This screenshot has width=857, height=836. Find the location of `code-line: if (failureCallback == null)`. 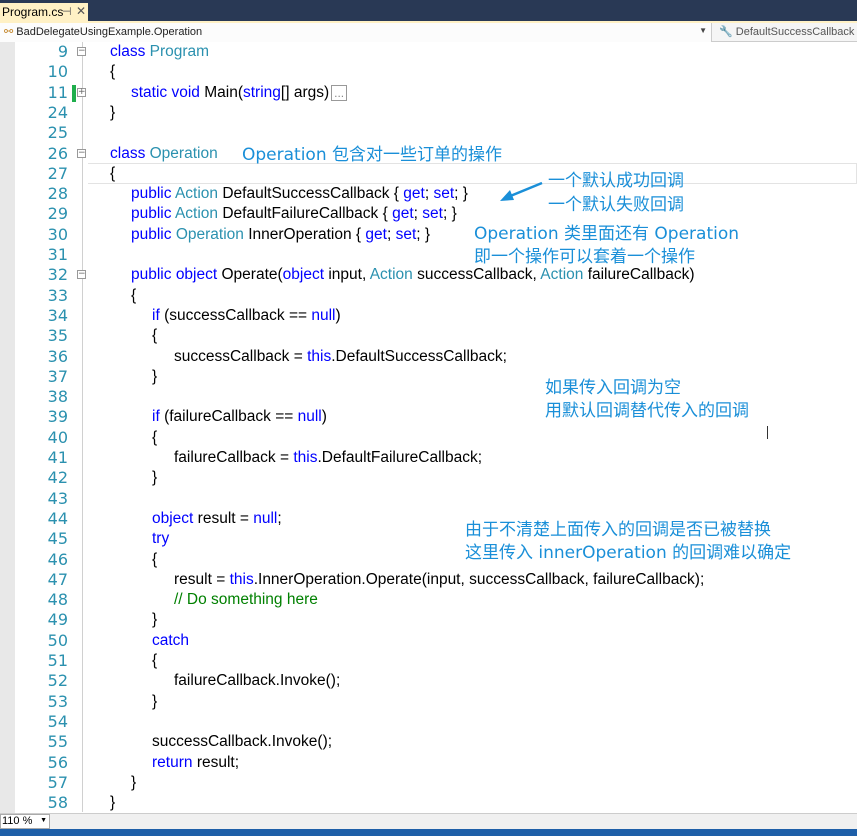

code-line: if (failureCallback == null) is located at coordinates (239, 417).